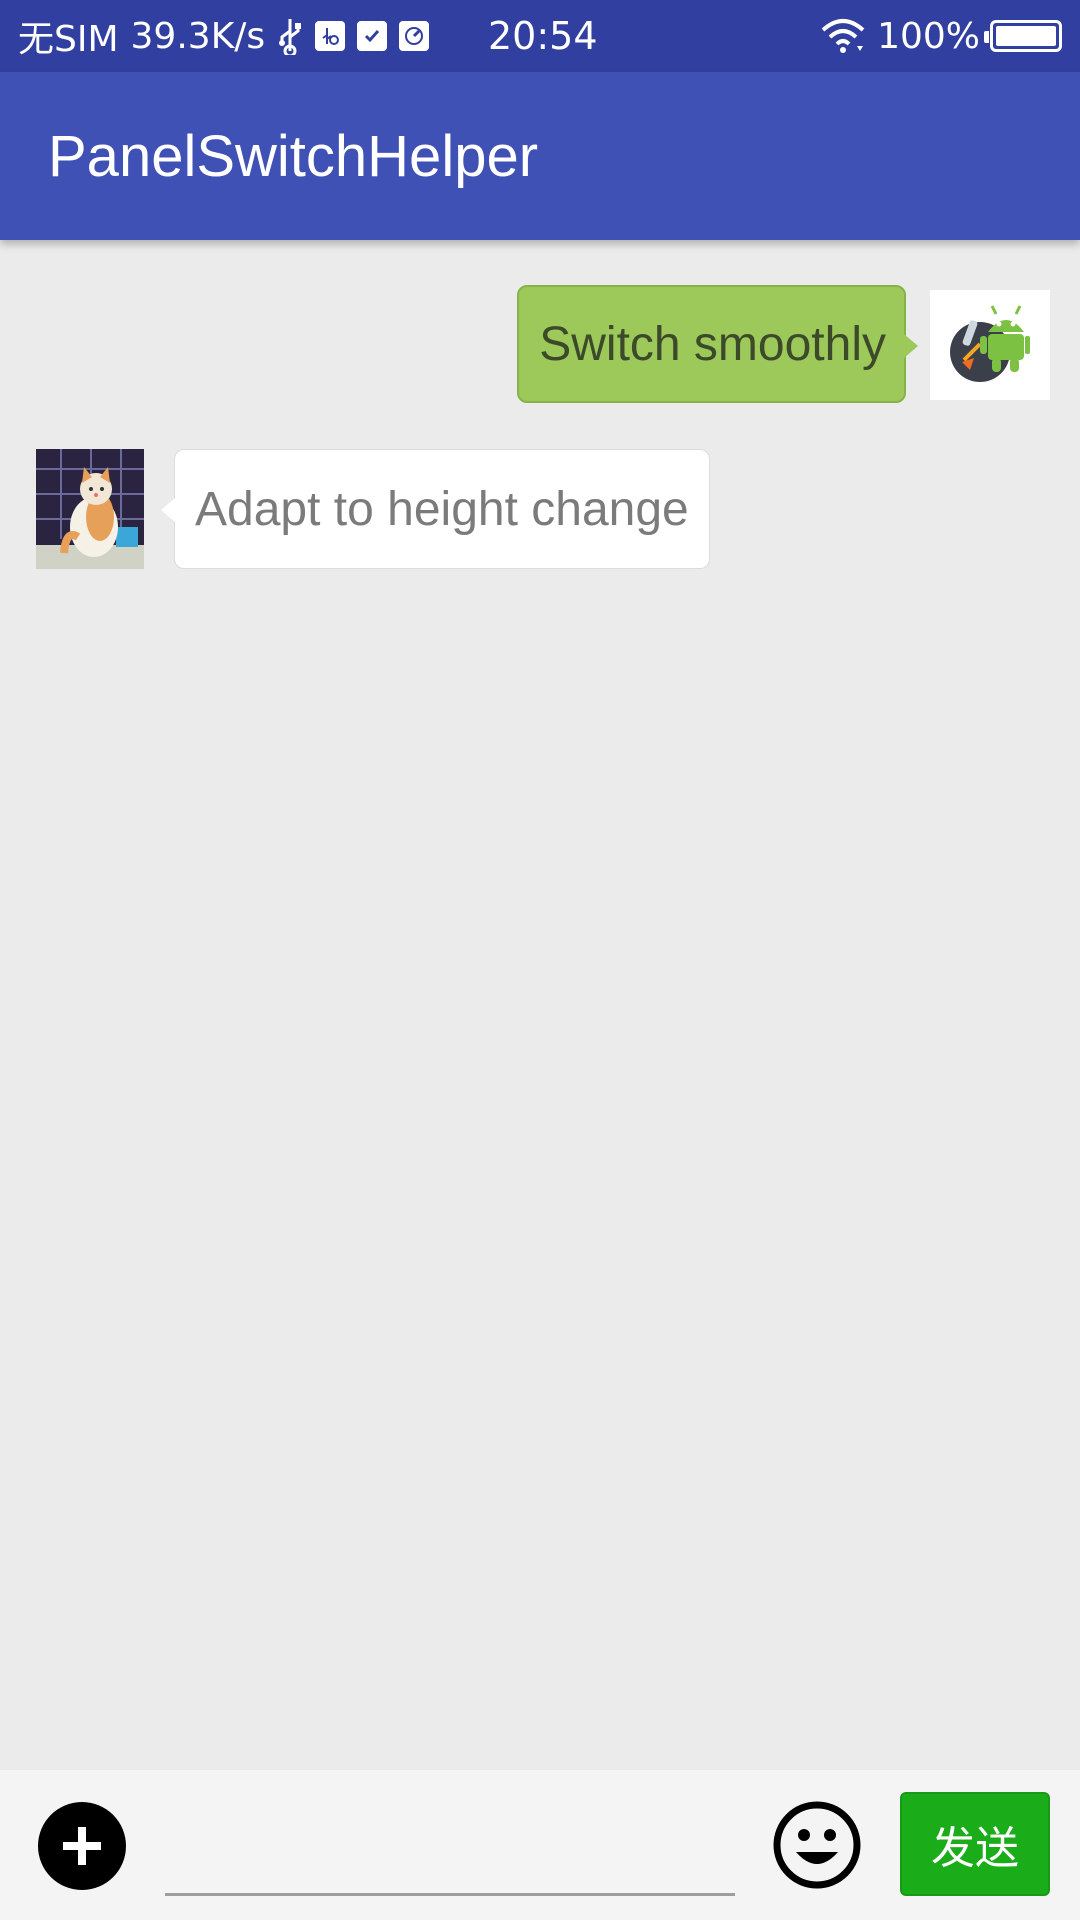  I want to click on battery-percent: 100%, so click(928, 36).